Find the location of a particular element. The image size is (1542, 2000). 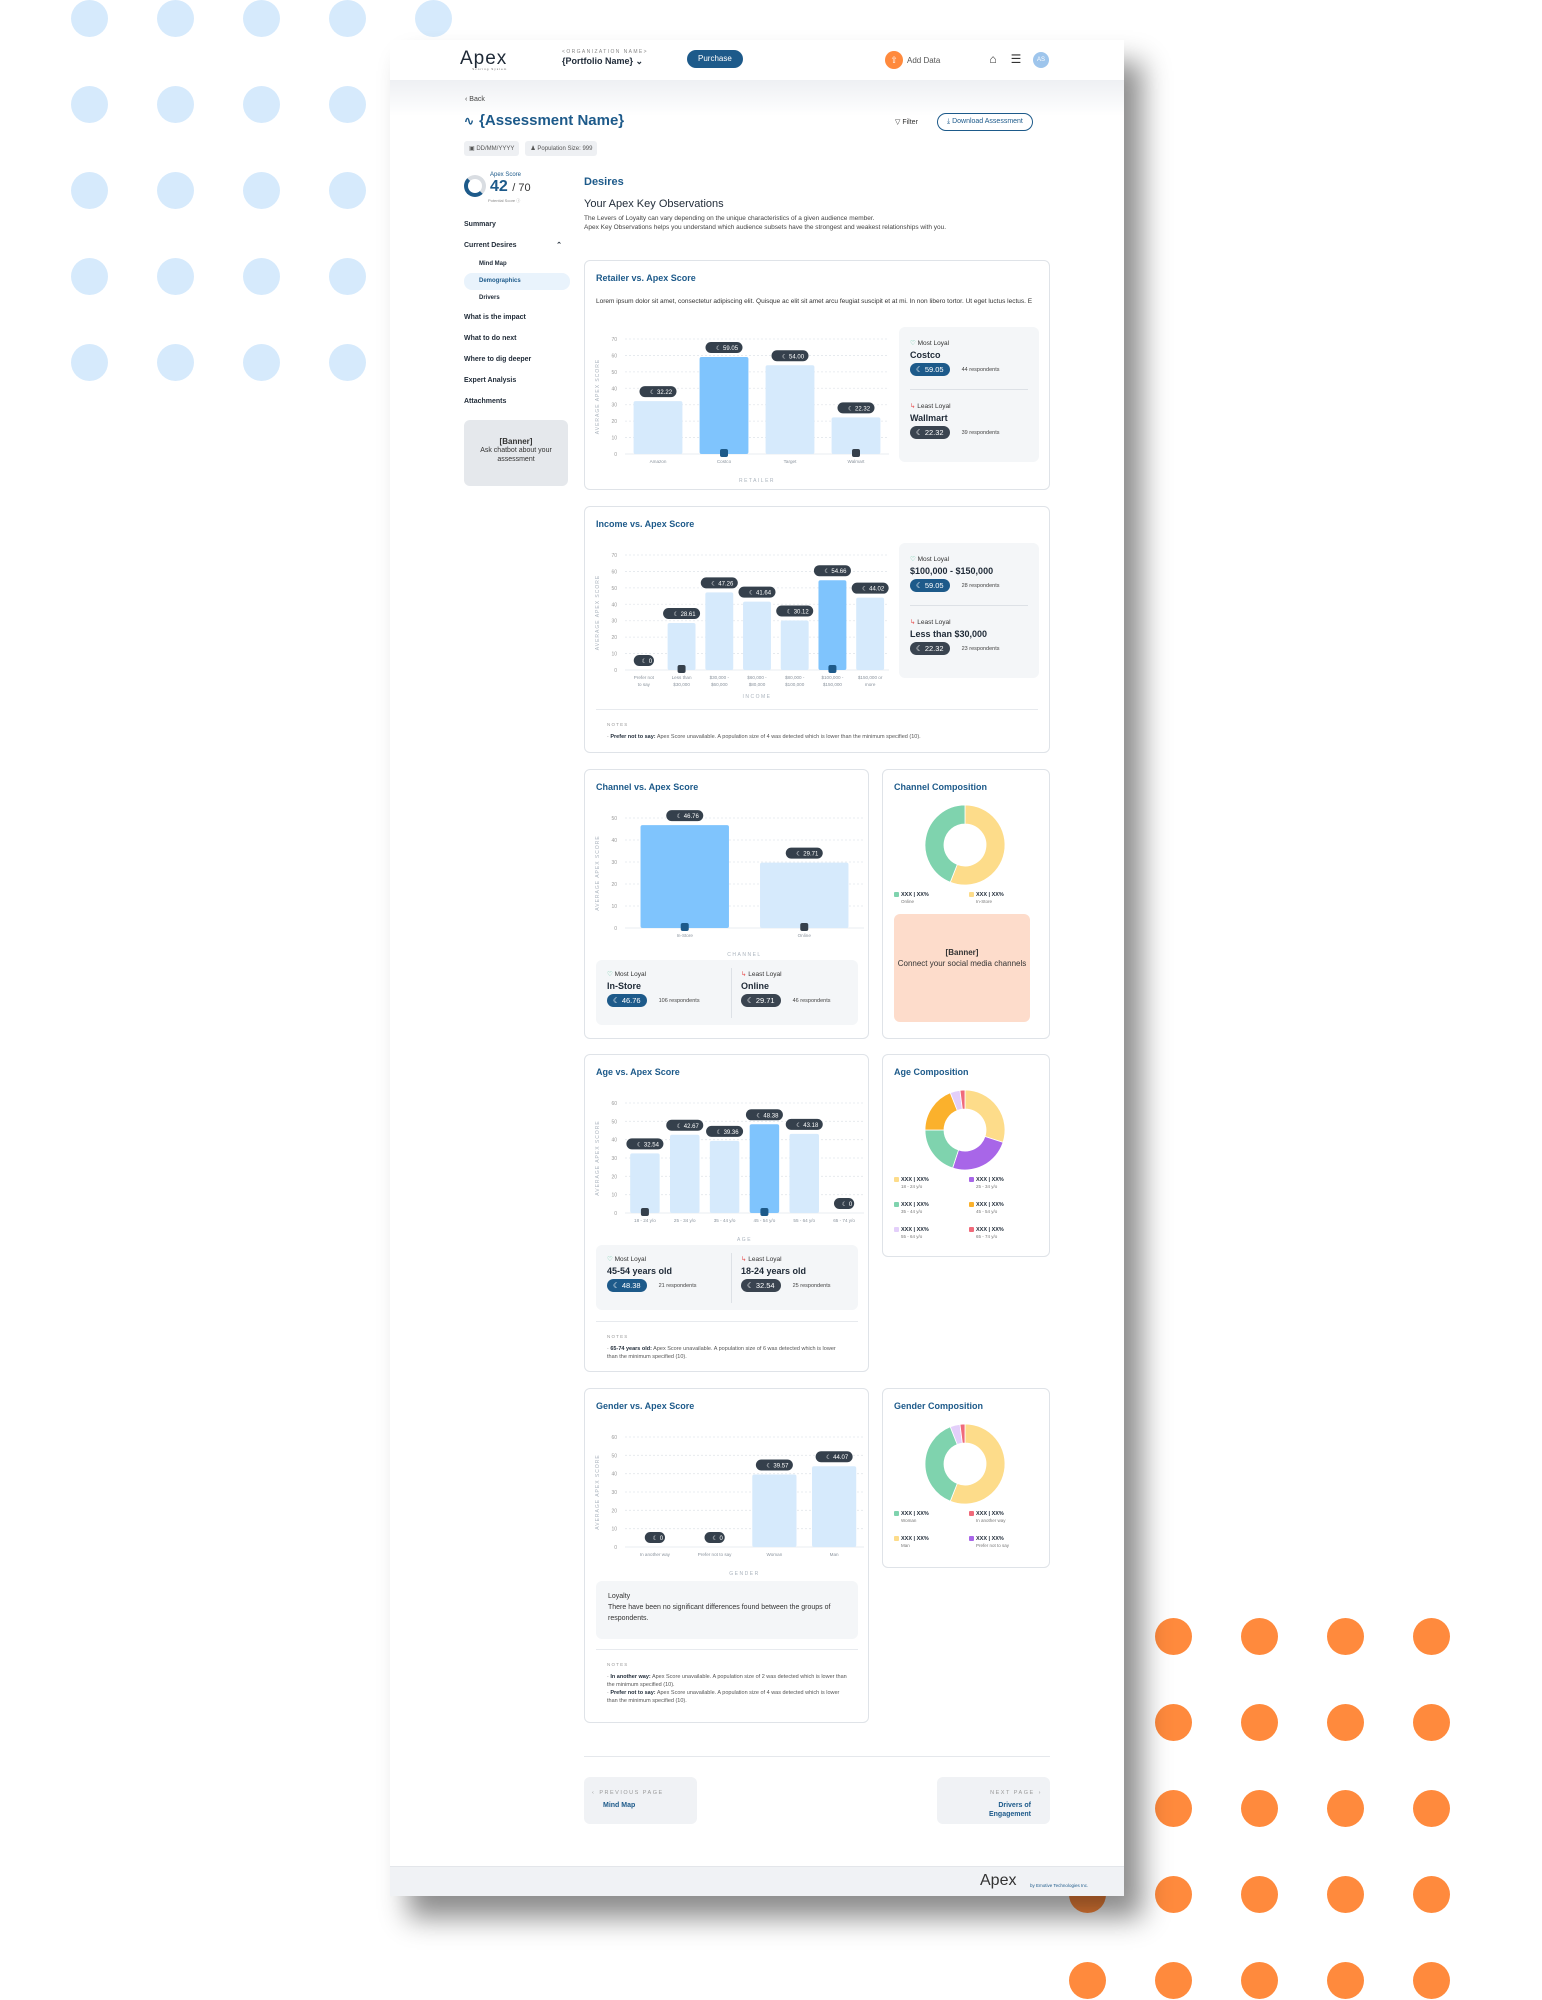

least-loyal-score-pill: ☾ 29.71 is located at coordinates (761, 1000).